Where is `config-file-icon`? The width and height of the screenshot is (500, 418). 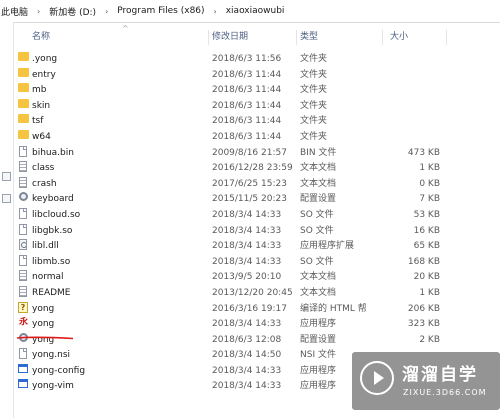 config-file-icon is located at coordinates (23, 197).